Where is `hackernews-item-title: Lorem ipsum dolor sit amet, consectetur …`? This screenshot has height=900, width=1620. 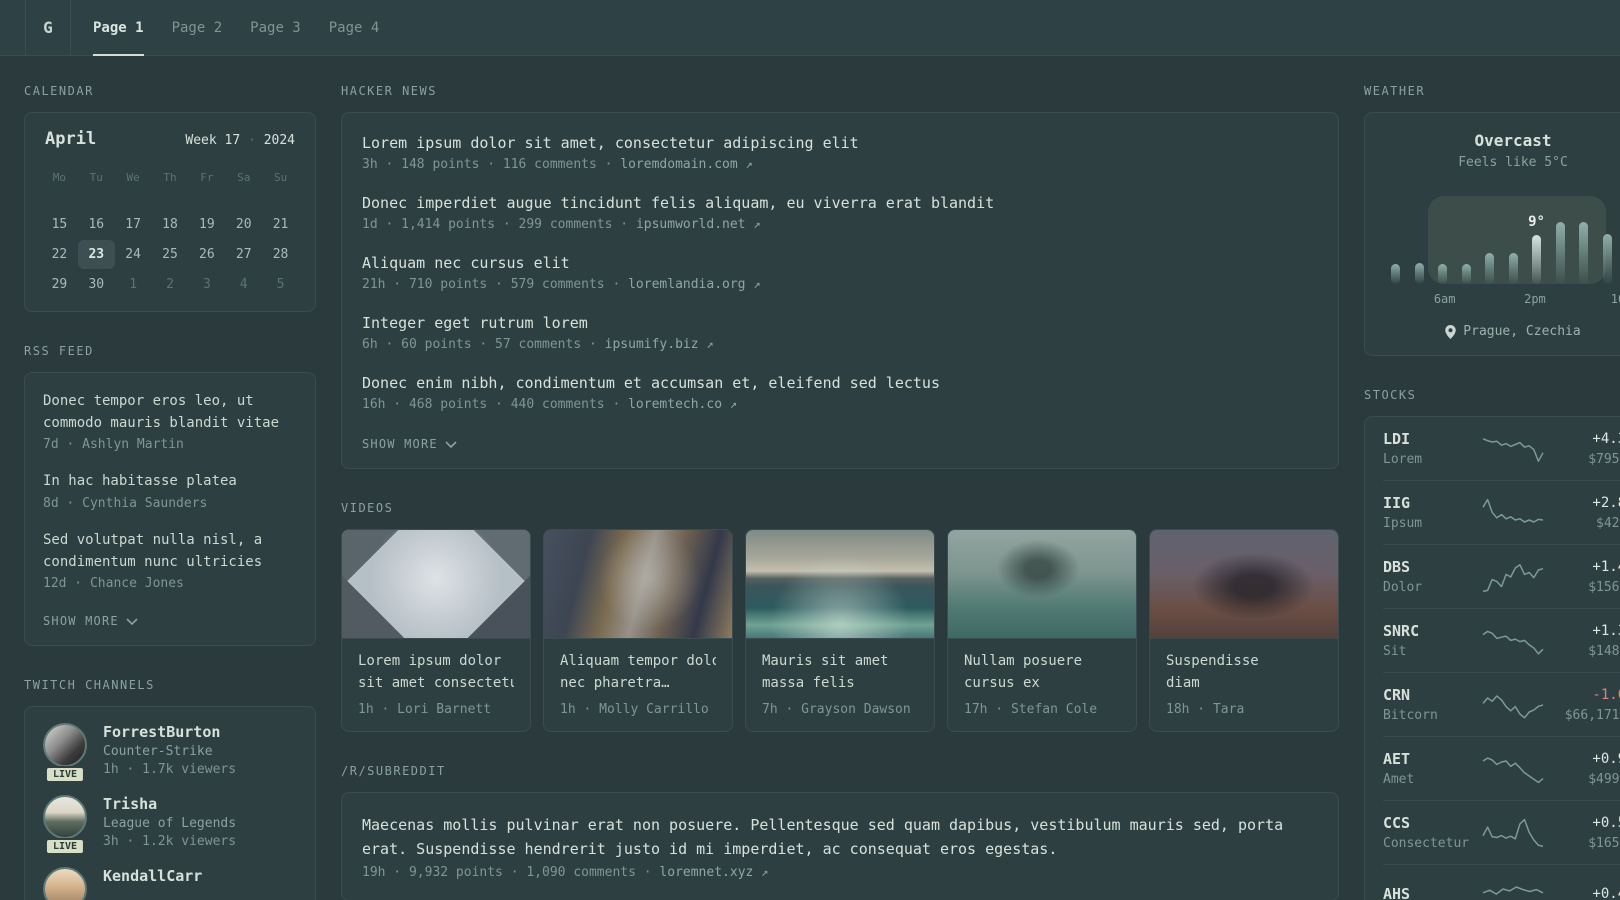 hackernews-item-title: Lorem ipsum dolor sit amet, consectetur … is located at coordinates (840, 143).